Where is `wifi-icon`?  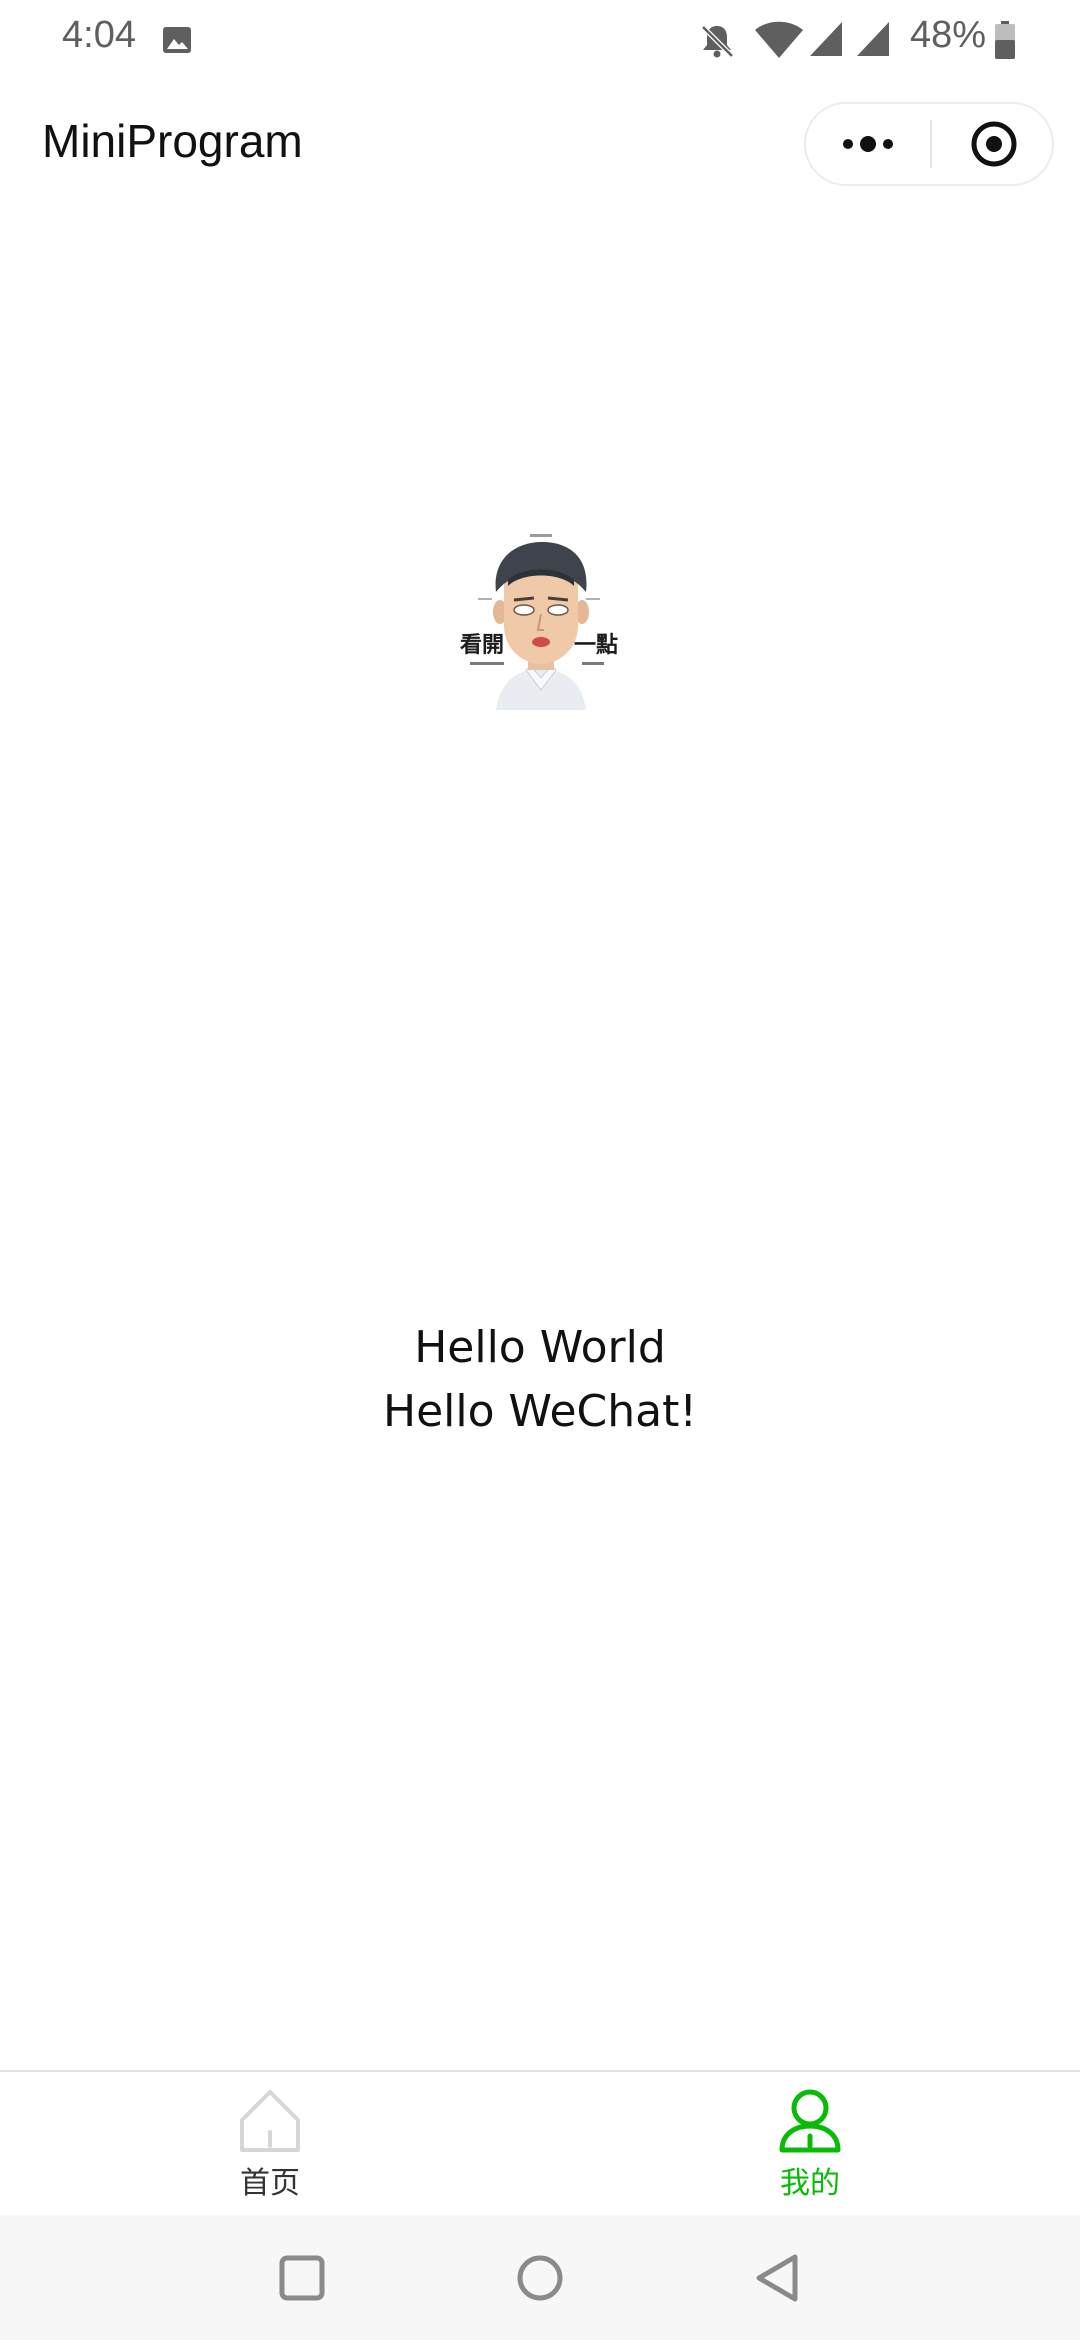
wifi-icon is located at coordinates (779, 39).